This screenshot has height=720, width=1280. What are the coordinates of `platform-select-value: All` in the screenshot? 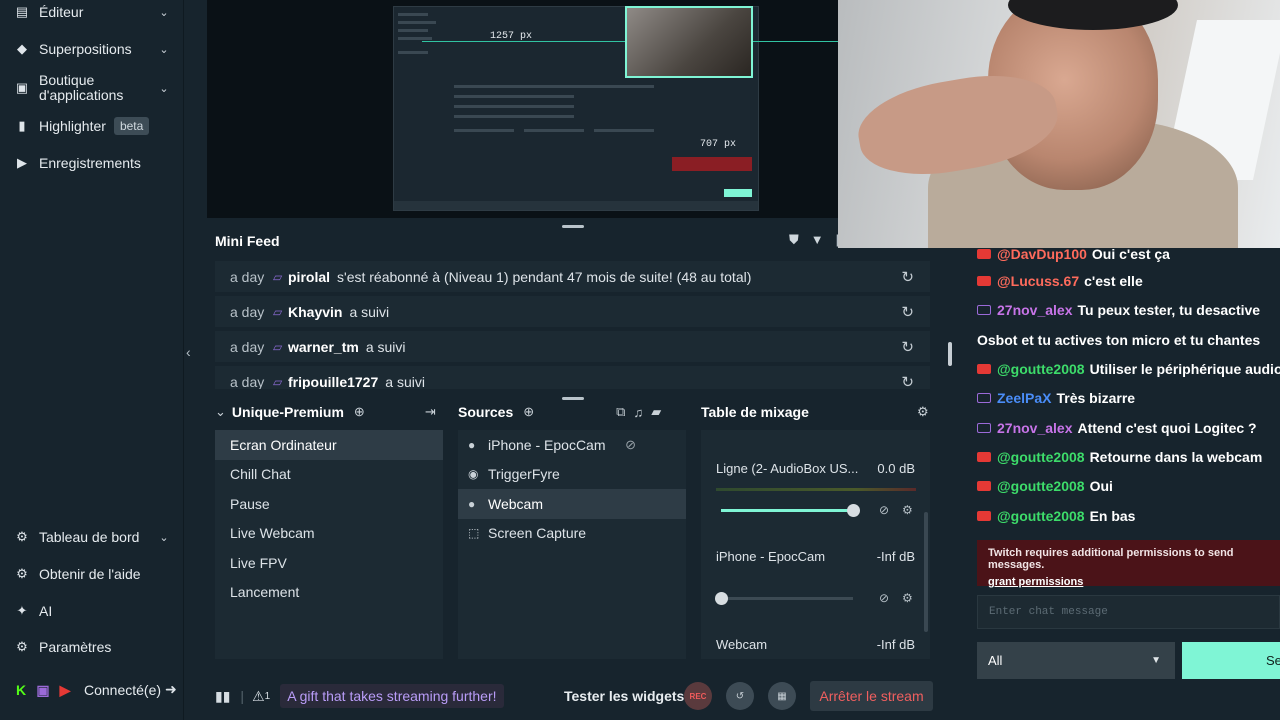 It's located at (995, 660).